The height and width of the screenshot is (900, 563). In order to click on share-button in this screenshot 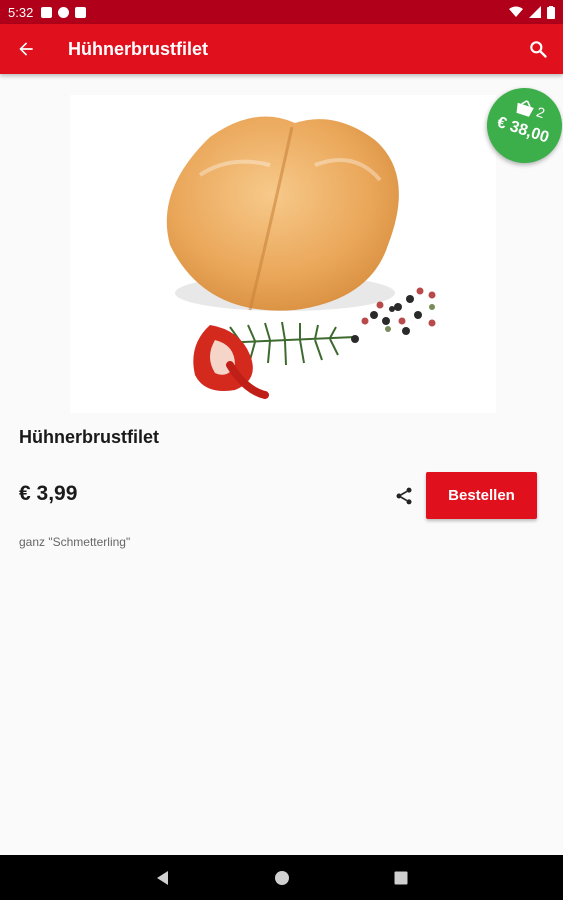, I will do `click(404, 496)`.